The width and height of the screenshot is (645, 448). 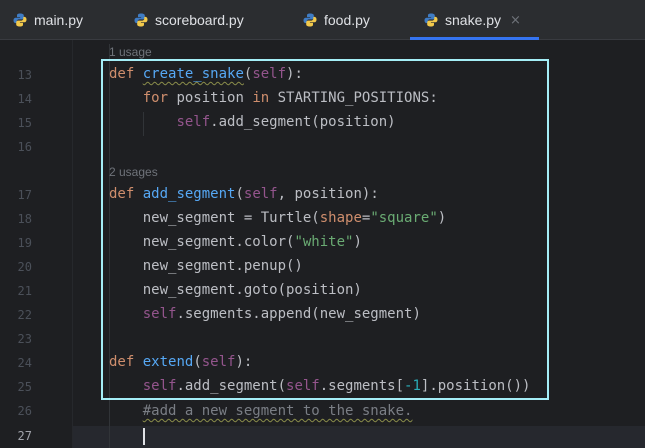 What do you see at coordinates (206, 74) in the screenshot?
I see `code-line-13: def create_snake(self):` at bounding box center [206, 74].